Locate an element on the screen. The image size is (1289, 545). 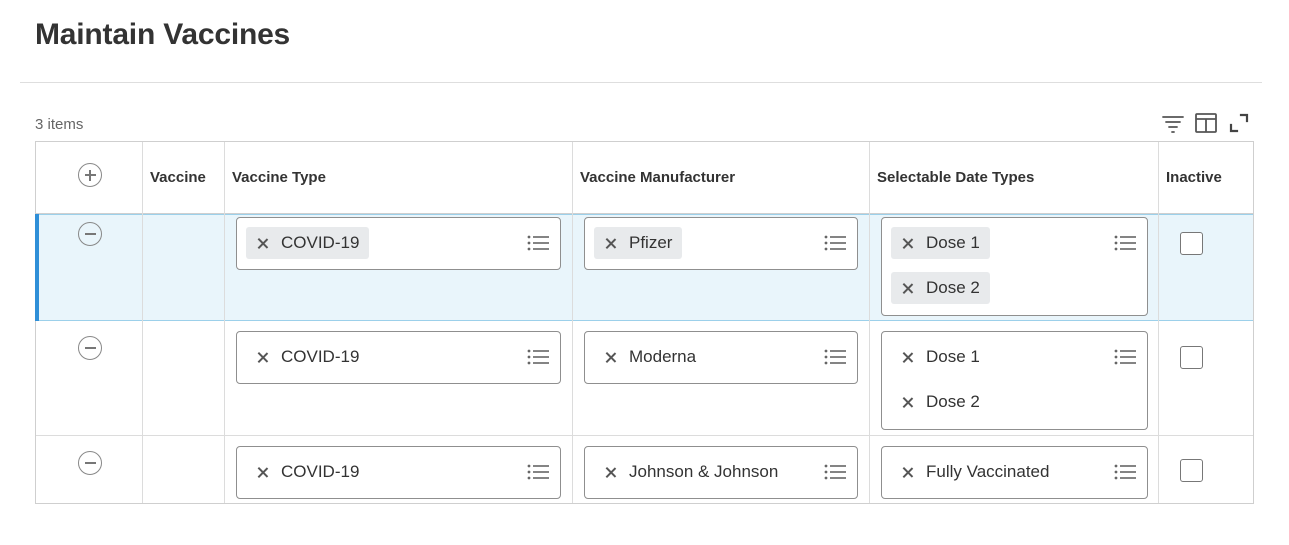
add-row-button is located at coordinates (90, 175).